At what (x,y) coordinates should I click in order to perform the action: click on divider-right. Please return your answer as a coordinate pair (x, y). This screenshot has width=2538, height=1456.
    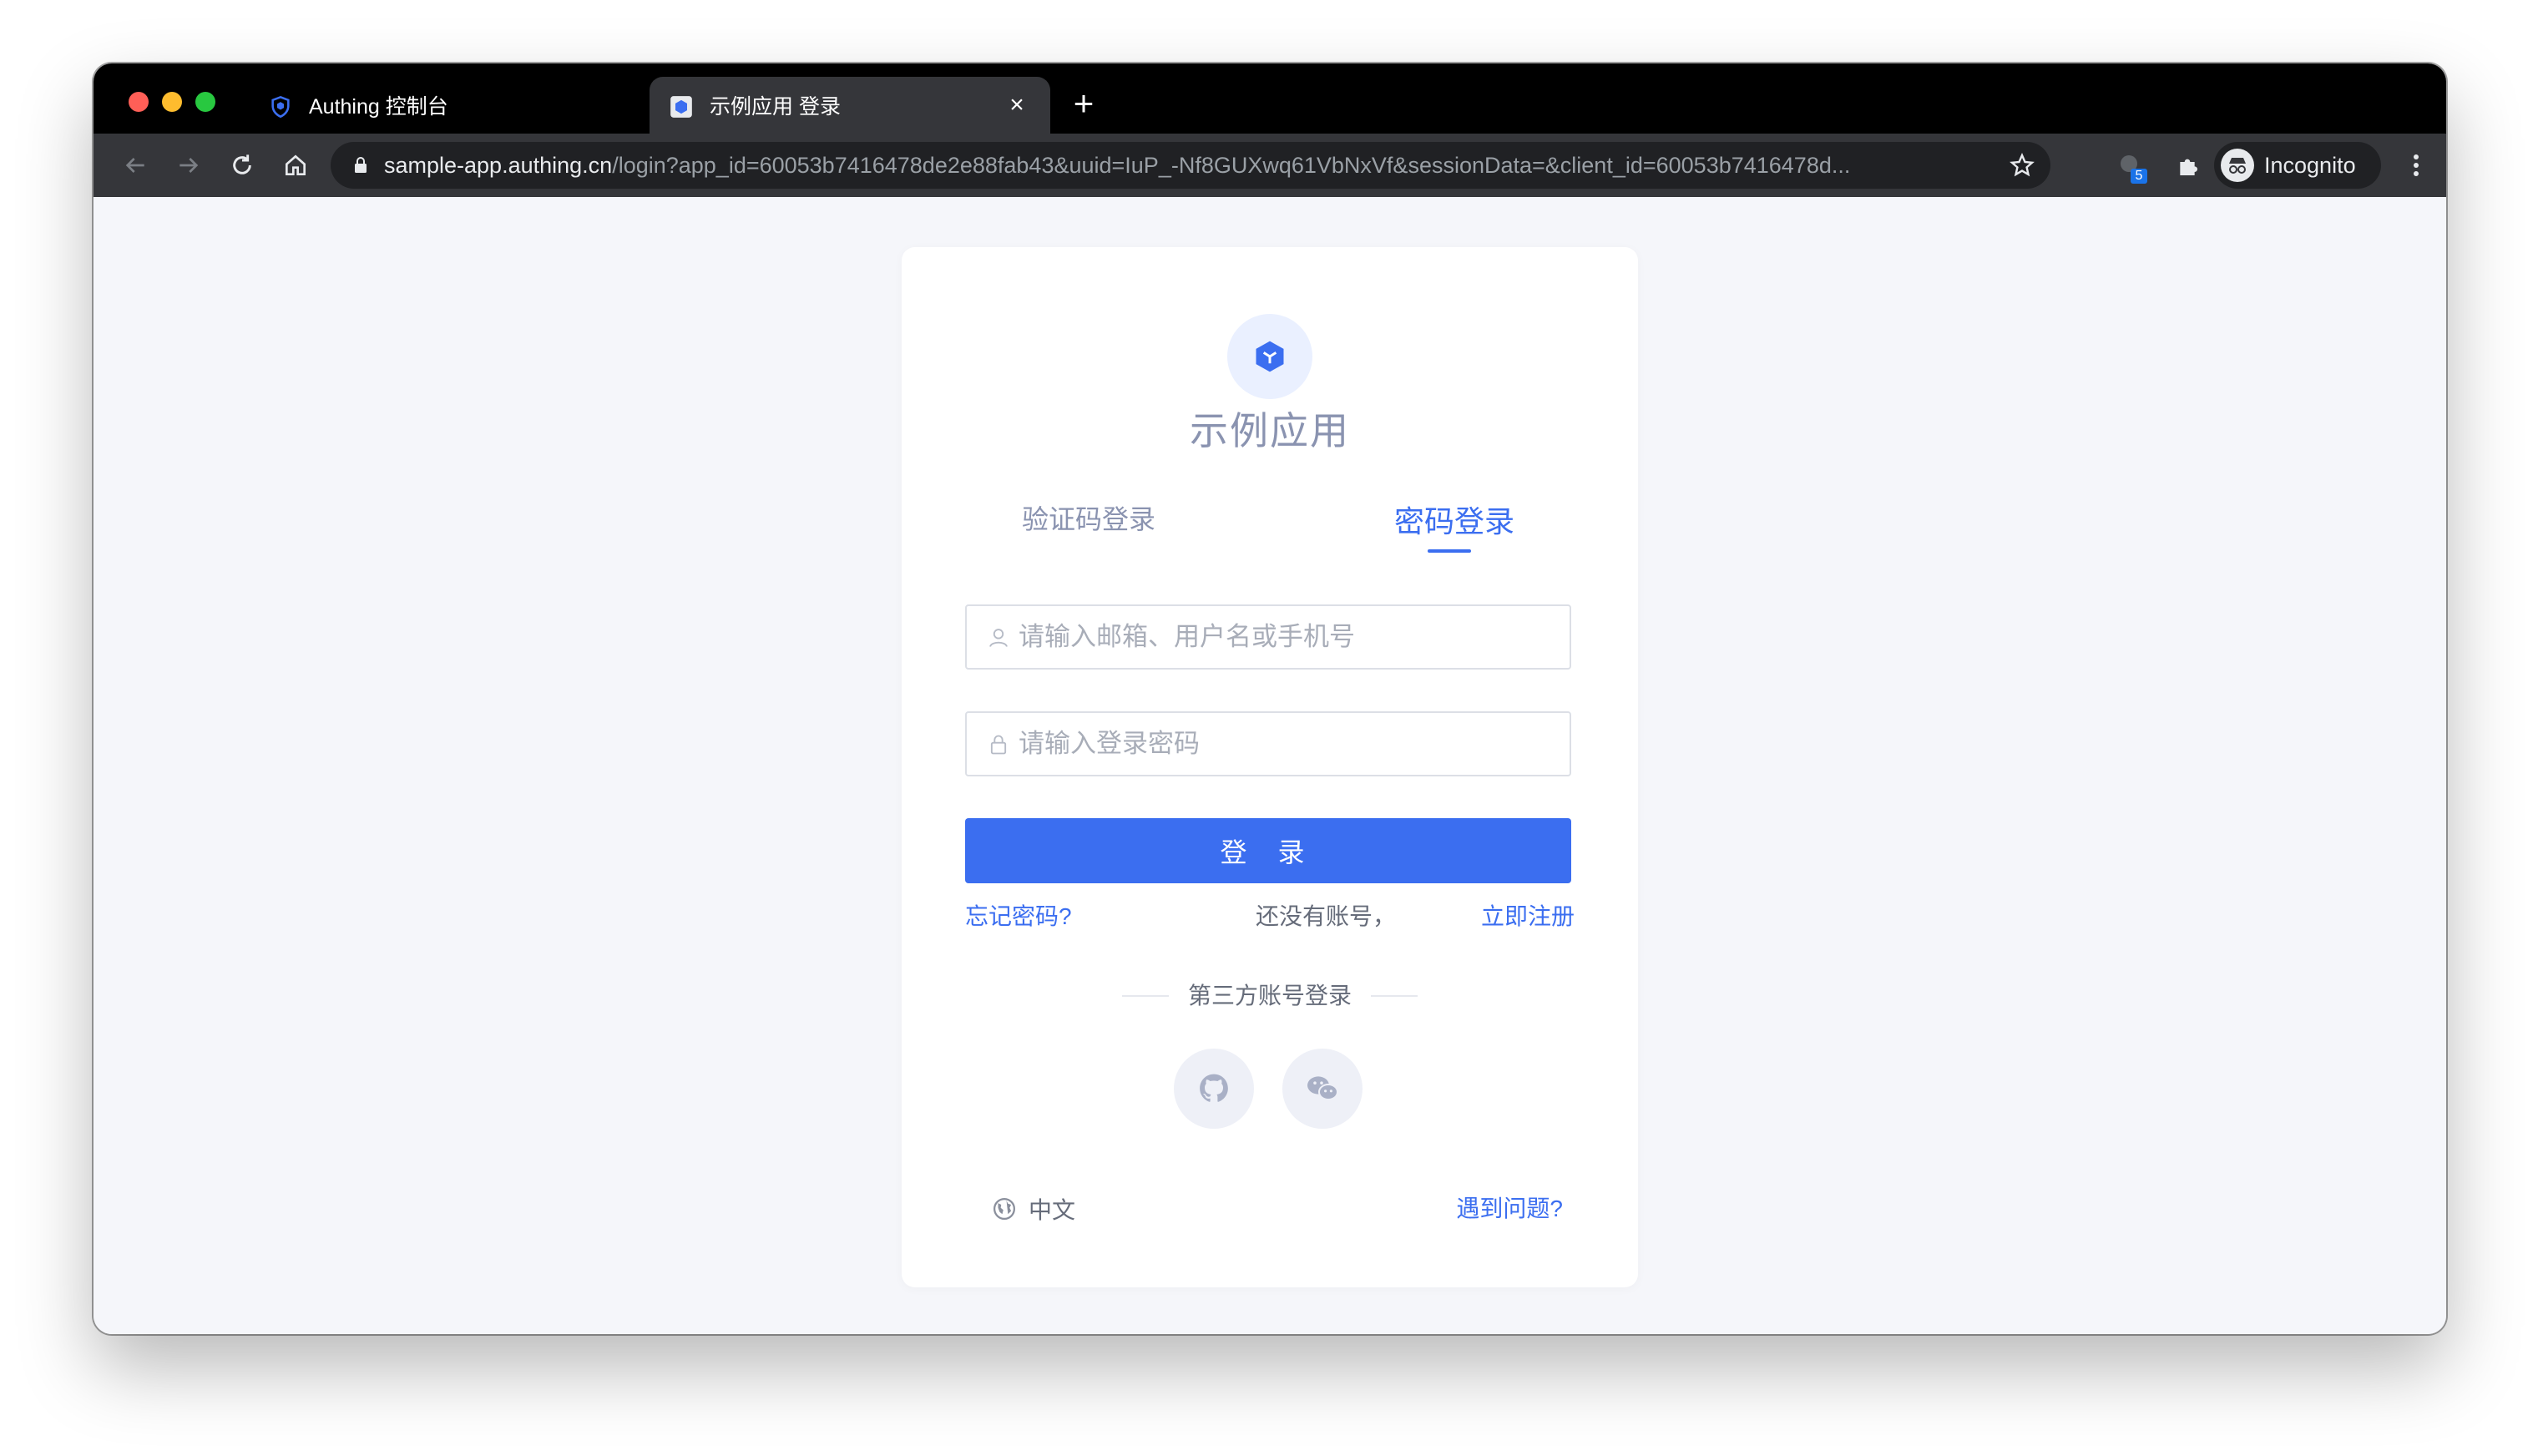
    Looking at the image, I should click on (1394, 996).